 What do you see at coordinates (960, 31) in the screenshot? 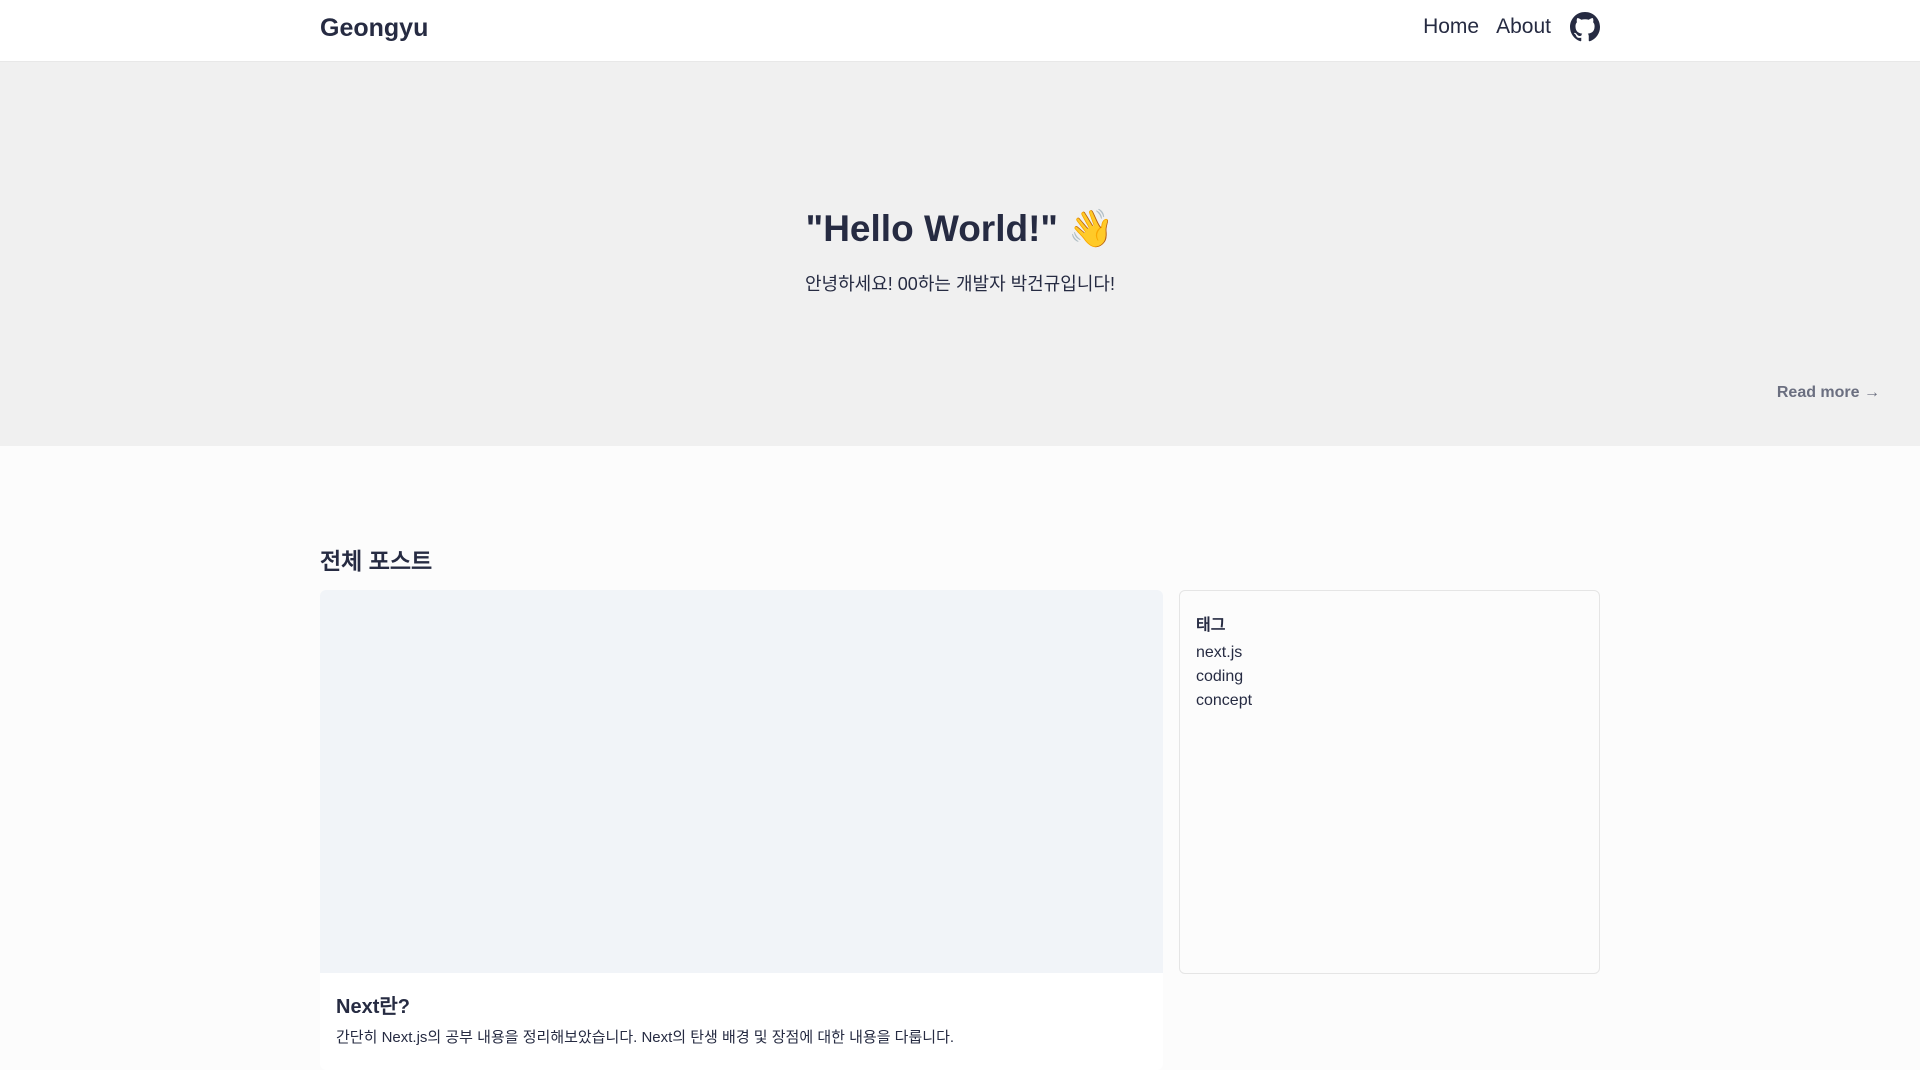
I see `site-header: Geongyu Home About` at bounding box center [960, 31].